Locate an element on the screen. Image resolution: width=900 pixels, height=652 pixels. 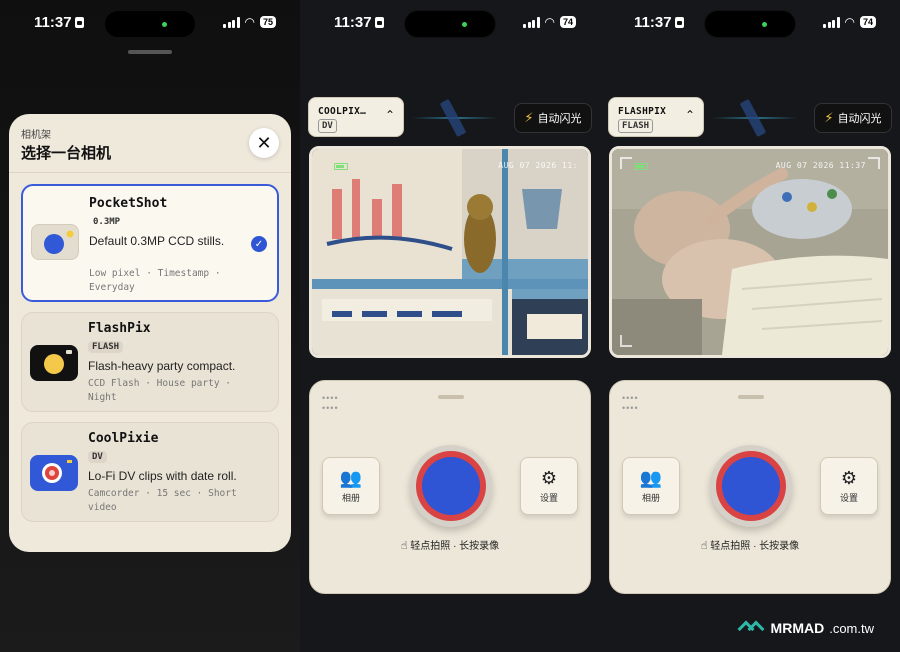
camera-selector-button: COOLPIX… DV ⌃ is located at coordinates (356, 117).